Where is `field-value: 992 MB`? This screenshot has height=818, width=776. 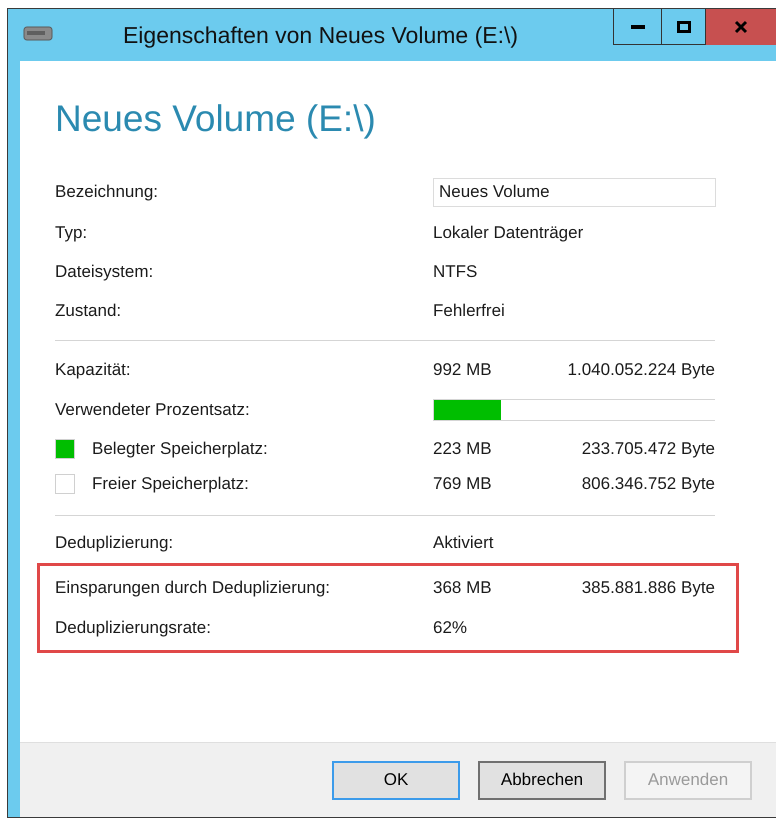 field-value: 992 MB is located at coordinates (462, 370).